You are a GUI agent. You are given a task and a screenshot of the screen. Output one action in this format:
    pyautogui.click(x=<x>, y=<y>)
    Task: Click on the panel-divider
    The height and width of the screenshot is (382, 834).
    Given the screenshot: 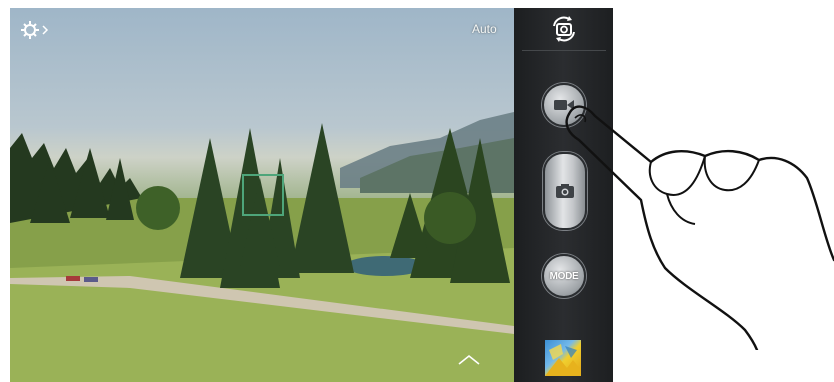 What is the action you would take?
    pyautogui.click(x=564, y=50)
    